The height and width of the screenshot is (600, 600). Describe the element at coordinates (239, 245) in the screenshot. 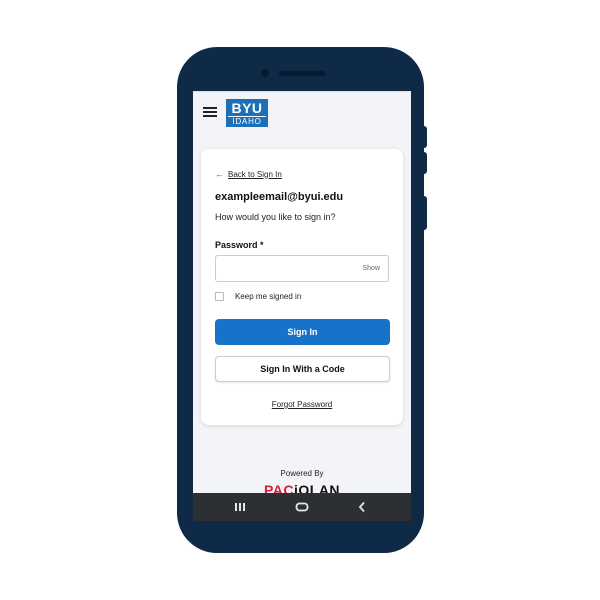

I see `password-label: Password *` at that location.